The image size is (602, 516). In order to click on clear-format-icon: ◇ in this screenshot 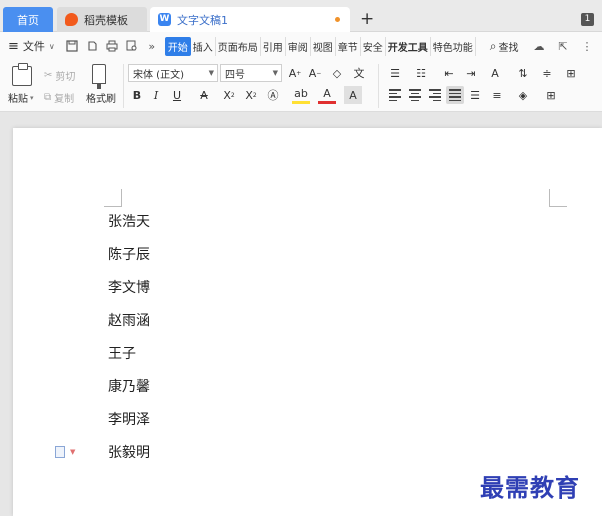, I will do `click(337, 73)`.